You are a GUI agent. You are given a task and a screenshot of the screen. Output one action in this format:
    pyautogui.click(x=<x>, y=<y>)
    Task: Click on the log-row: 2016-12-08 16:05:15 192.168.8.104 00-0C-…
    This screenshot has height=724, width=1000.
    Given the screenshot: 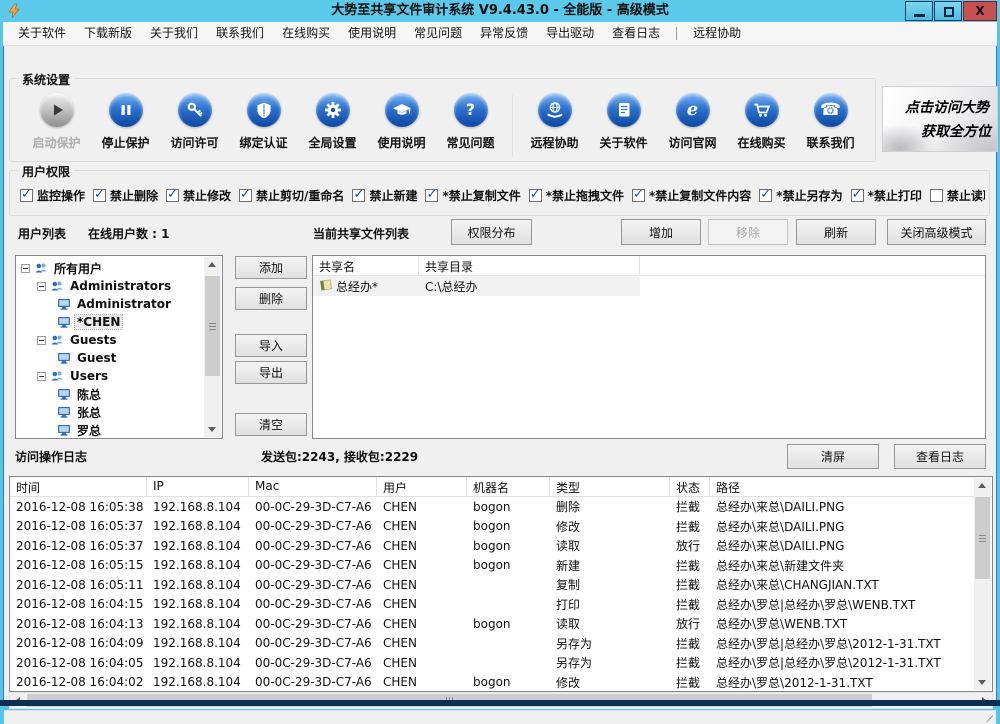 What is the action you would take?
    pyautogui.click(x=501, y=566)
    